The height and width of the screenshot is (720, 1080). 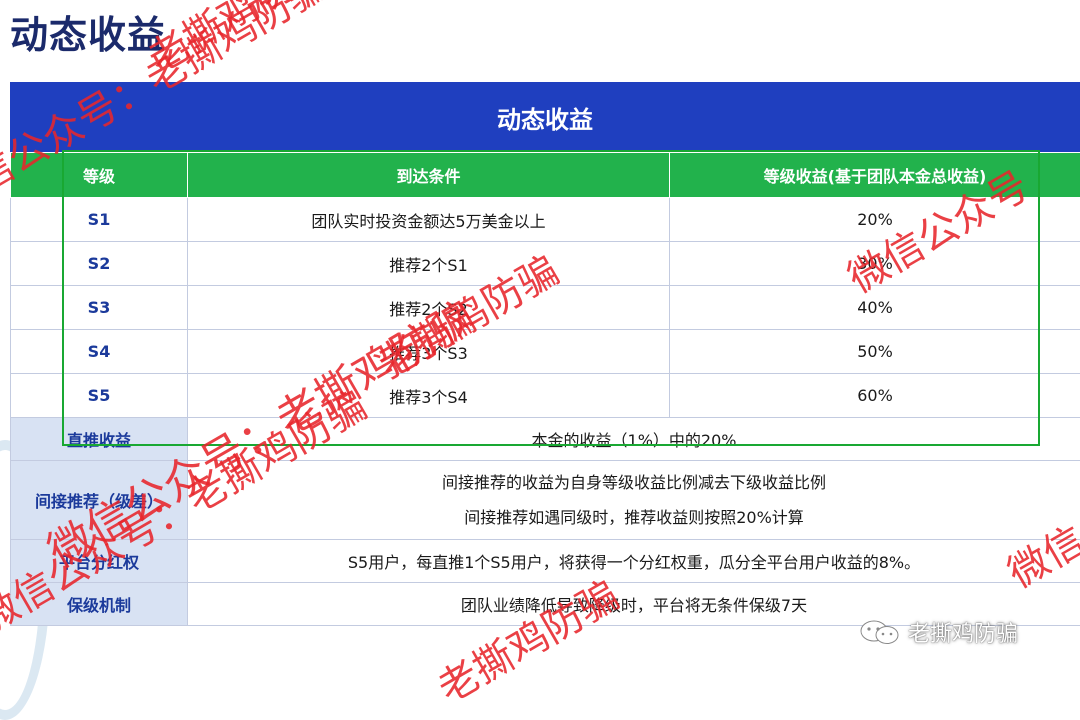 I want to click on level-code: S4, so click(x=99, y=352).